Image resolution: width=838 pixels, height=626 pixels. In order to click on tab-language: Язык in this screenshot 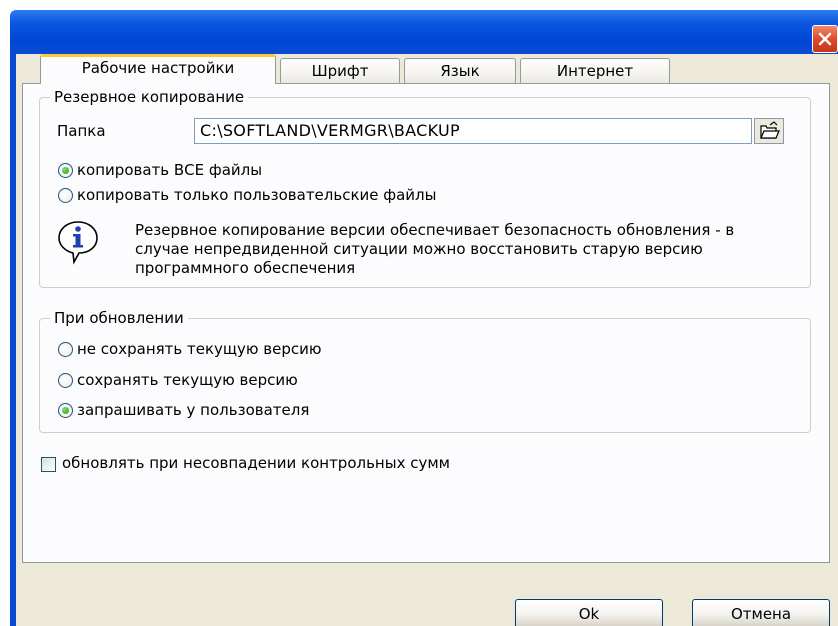, I will do `click(460, 71)`.